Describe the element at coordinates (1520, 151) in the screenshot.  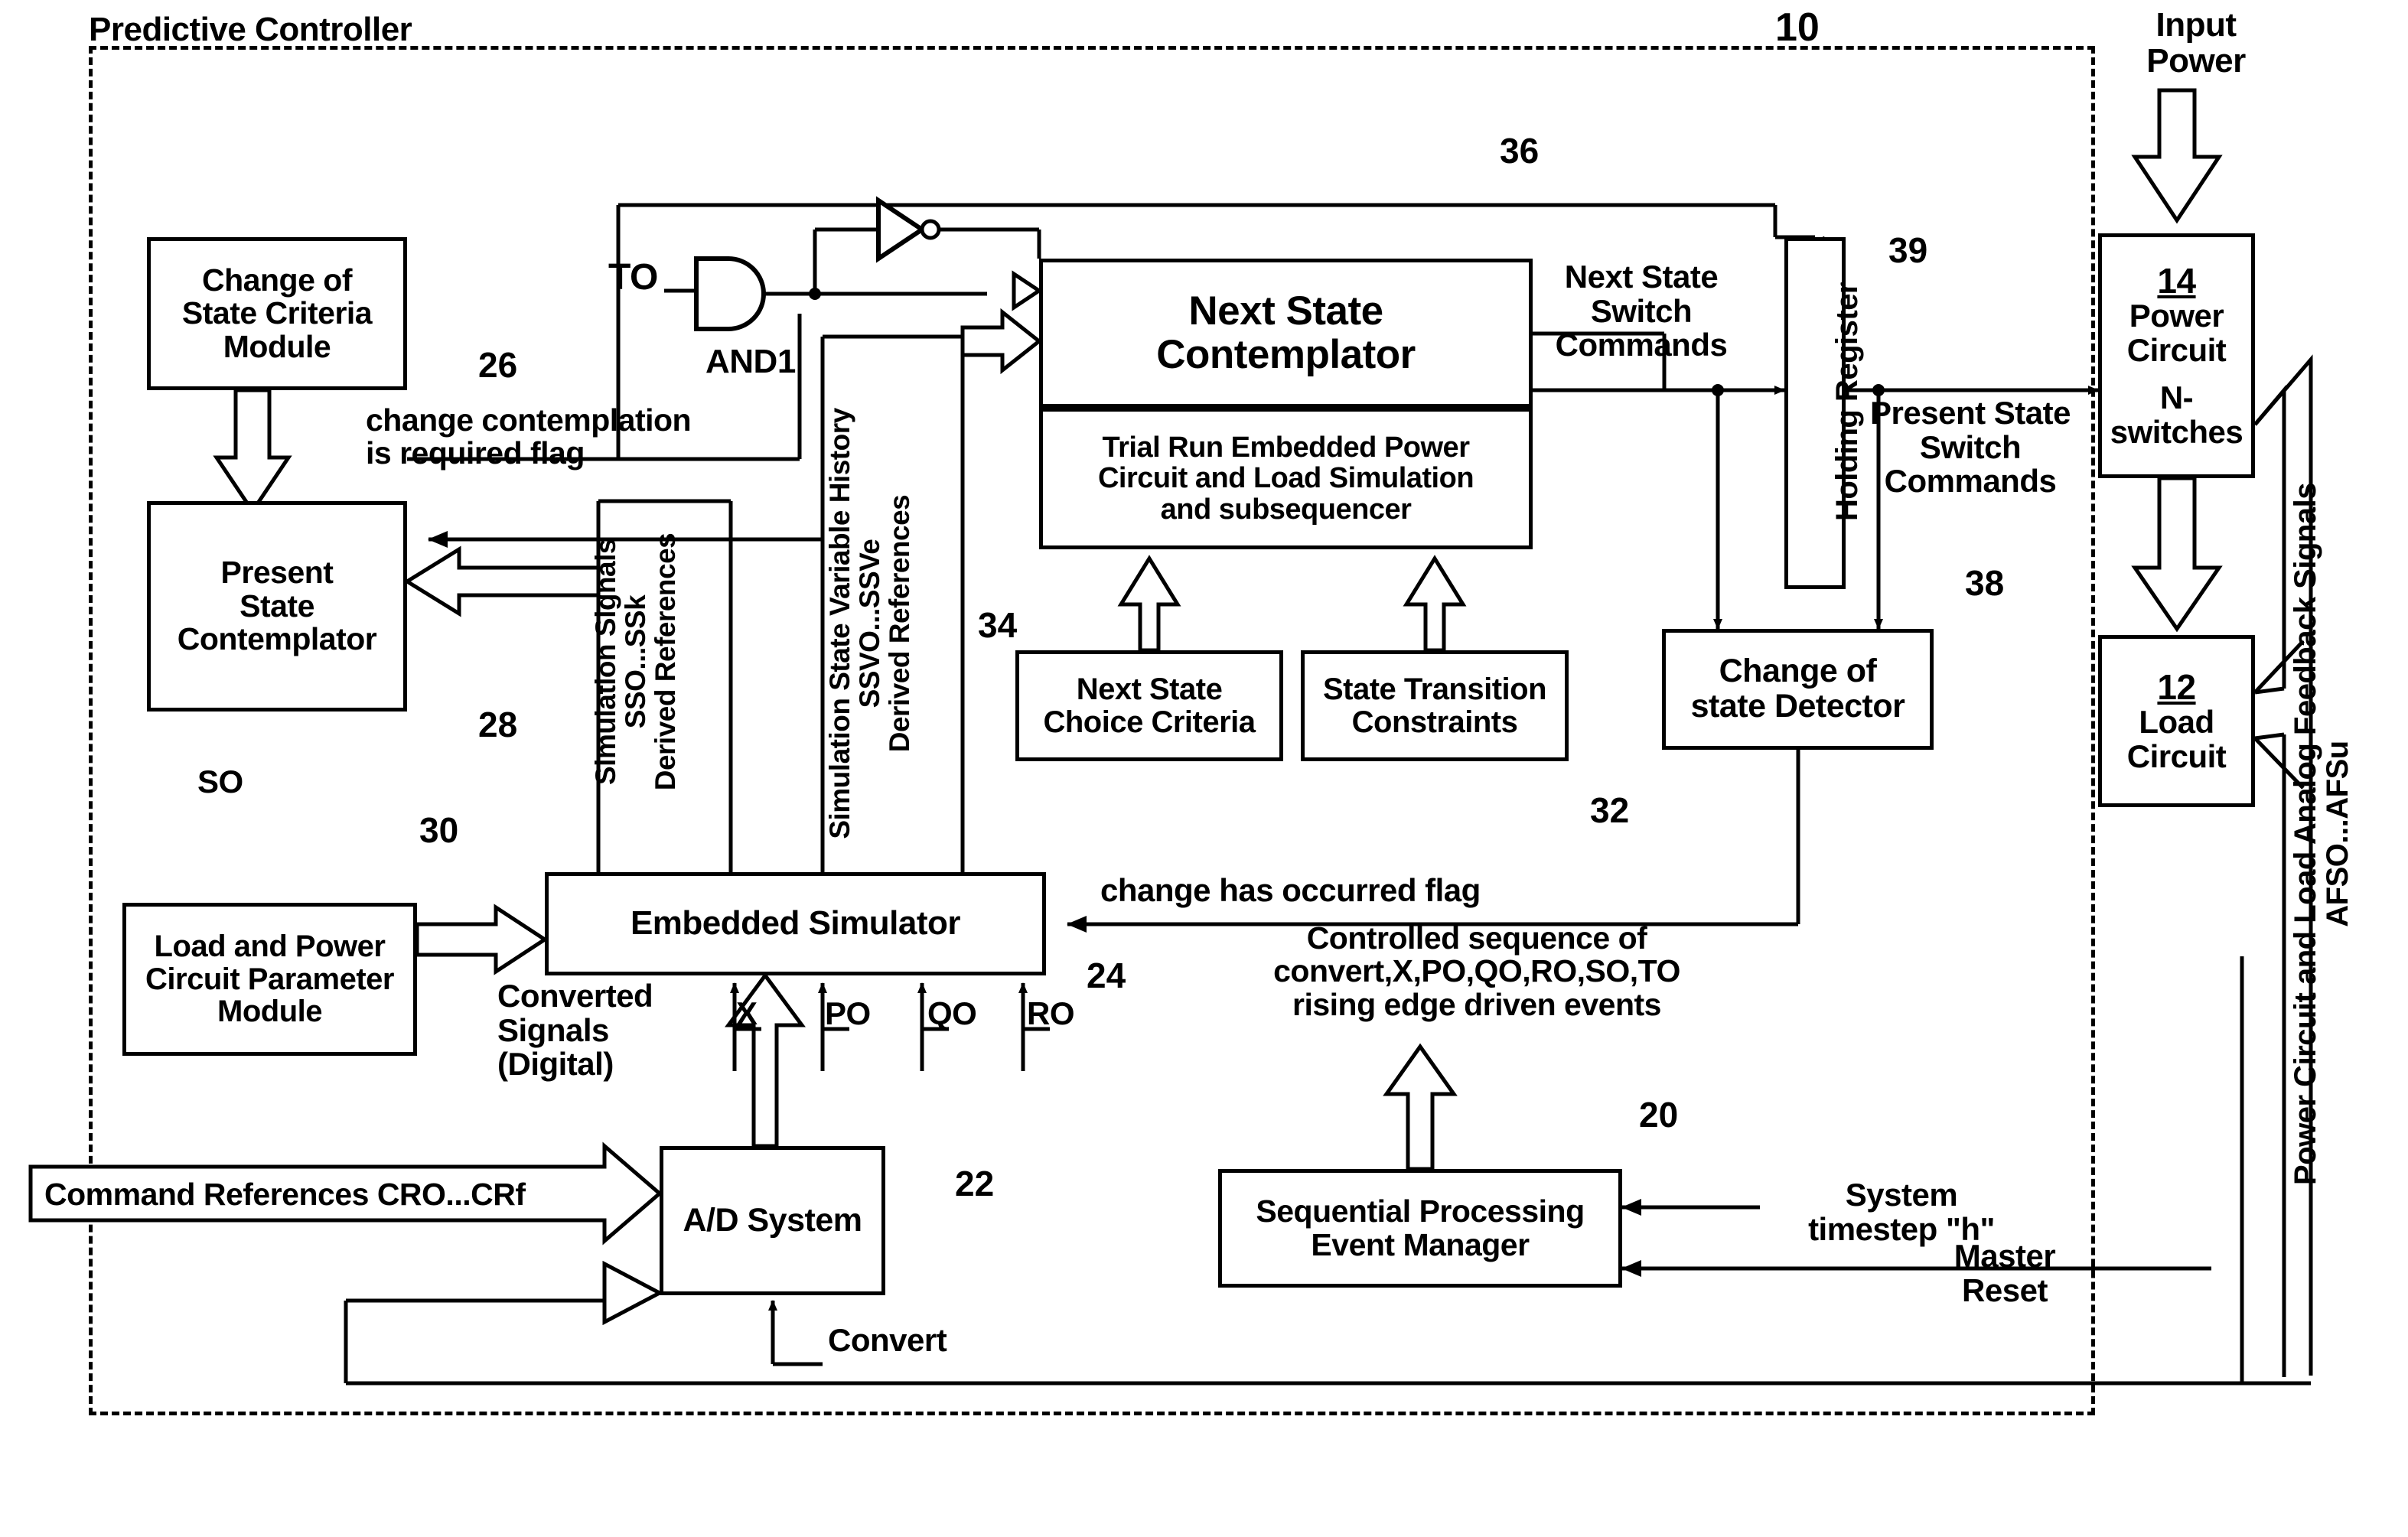
I see `ref-36: 36` at that location.